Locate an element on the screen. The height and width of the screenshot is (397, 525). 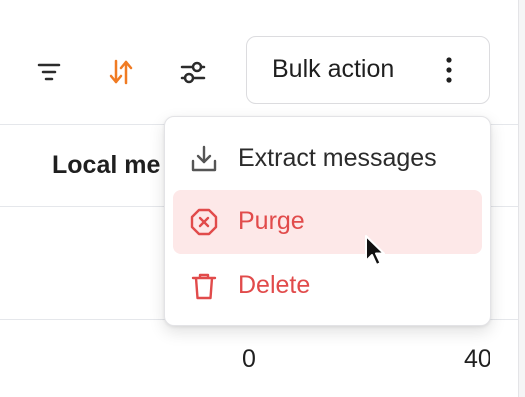
download-icon is located at coordinates (204, 159).